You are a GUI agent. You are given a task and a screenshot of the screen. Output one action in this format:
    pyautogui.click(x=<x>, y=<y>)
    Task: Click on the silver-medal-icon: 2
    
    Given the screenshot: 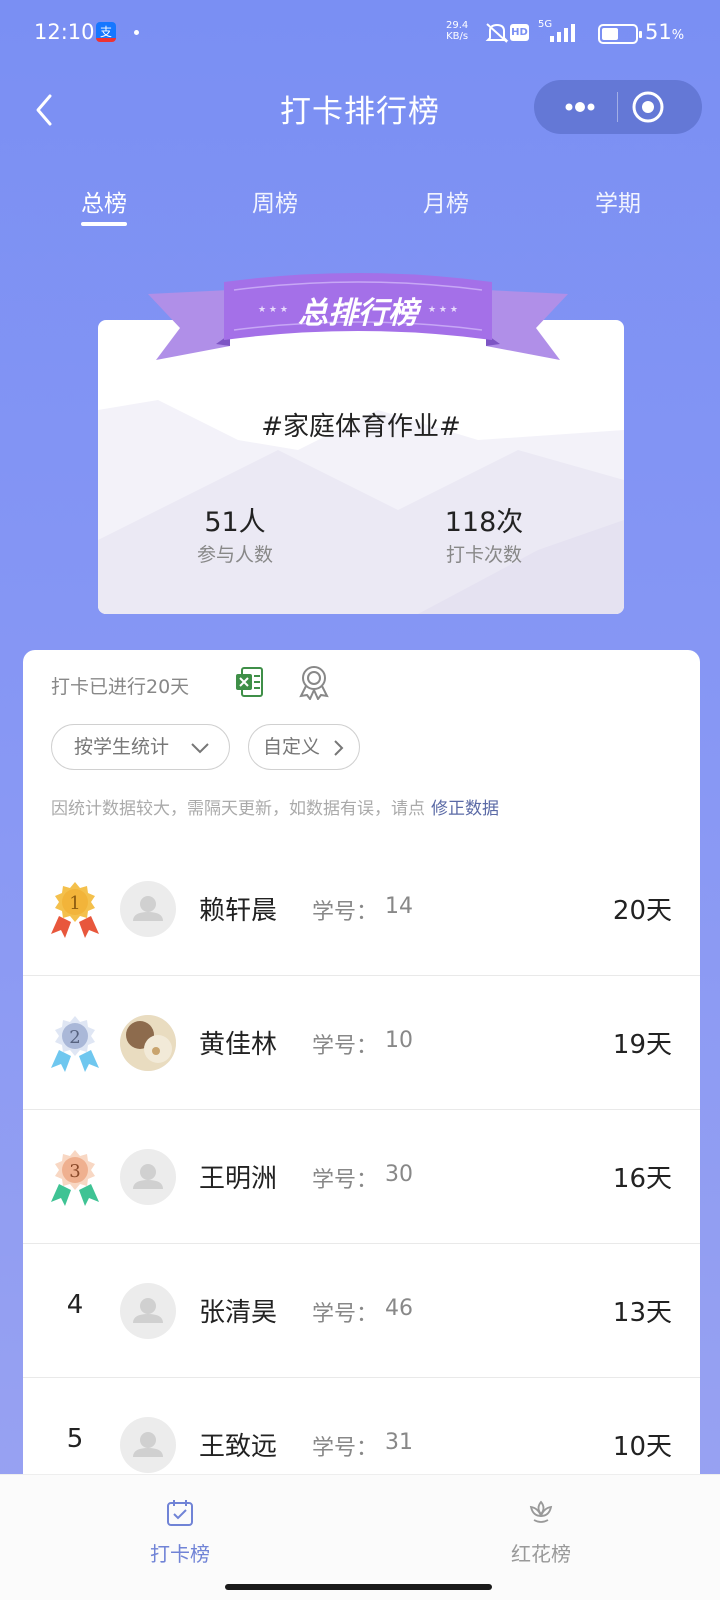 What is the action you would take?
    pyautogui.click(x=75, y=1044)
    